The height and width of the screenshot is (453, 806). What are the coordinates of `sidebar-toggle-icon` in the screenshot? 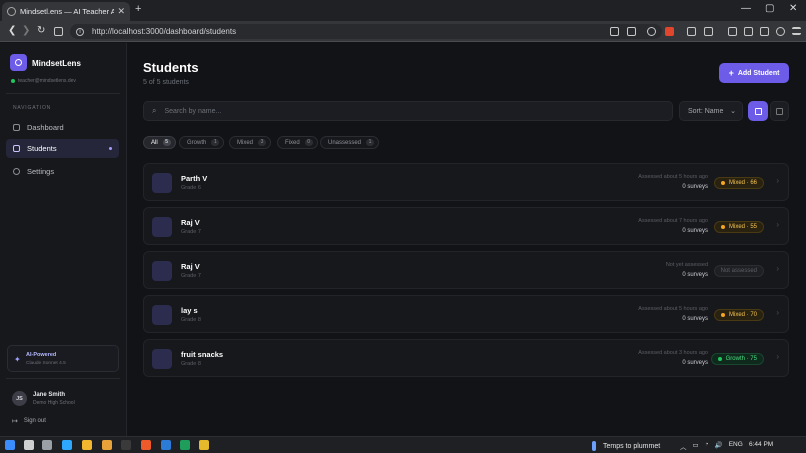 It's located at (732, 31).